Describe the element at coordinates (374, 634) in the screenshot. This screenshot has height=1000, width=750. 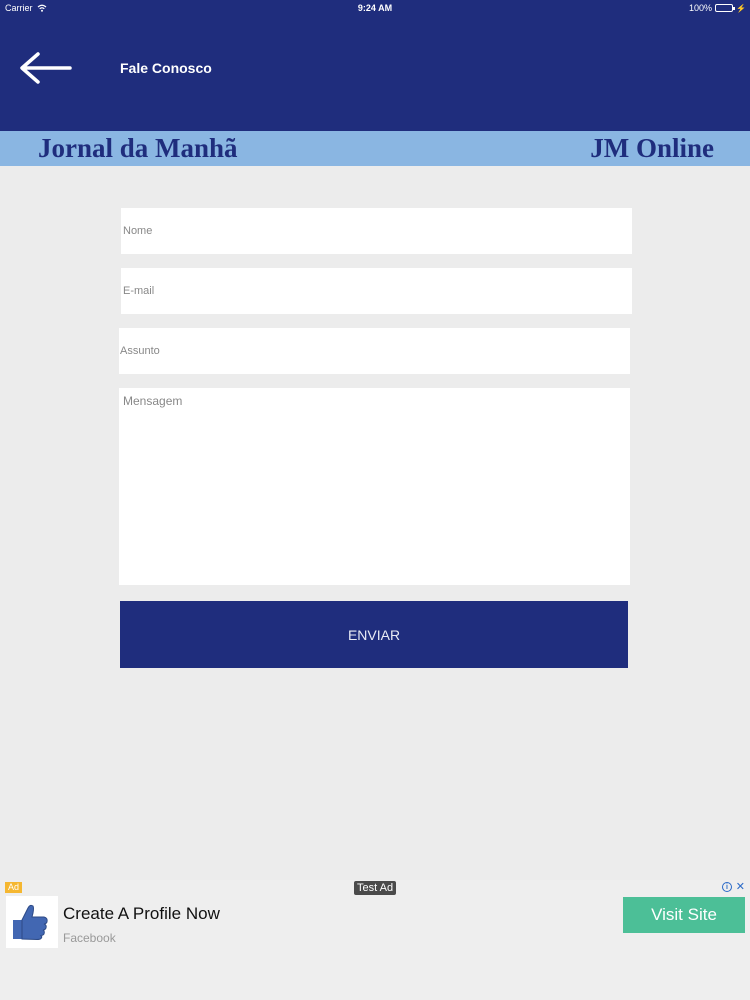
I see `send-button: ENVIAR` at that location.